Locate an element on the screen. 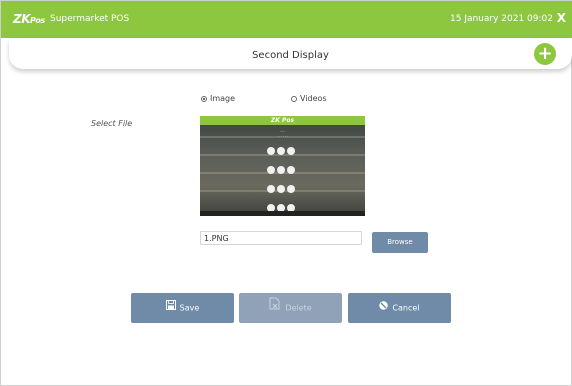 The width and height of the screenshot is (572, 386). image-preview: ZK Pos ----- - - - - - - is located at coordinates (282, 166).